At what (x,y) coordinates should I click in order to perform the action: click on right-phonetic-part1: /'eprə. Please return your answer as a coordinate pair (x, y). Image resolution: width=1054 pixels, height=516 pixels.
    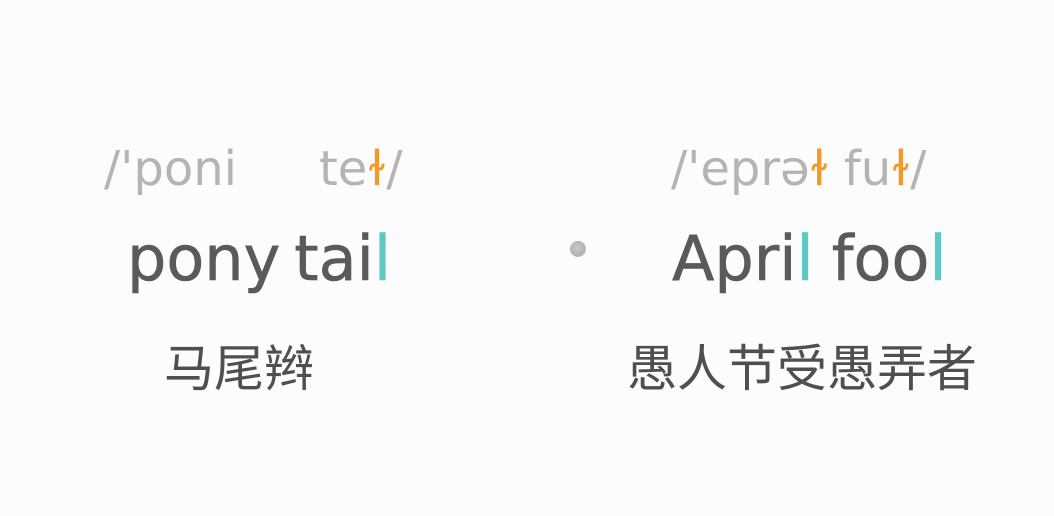
    Looking at the image, I should click on (740, 169).